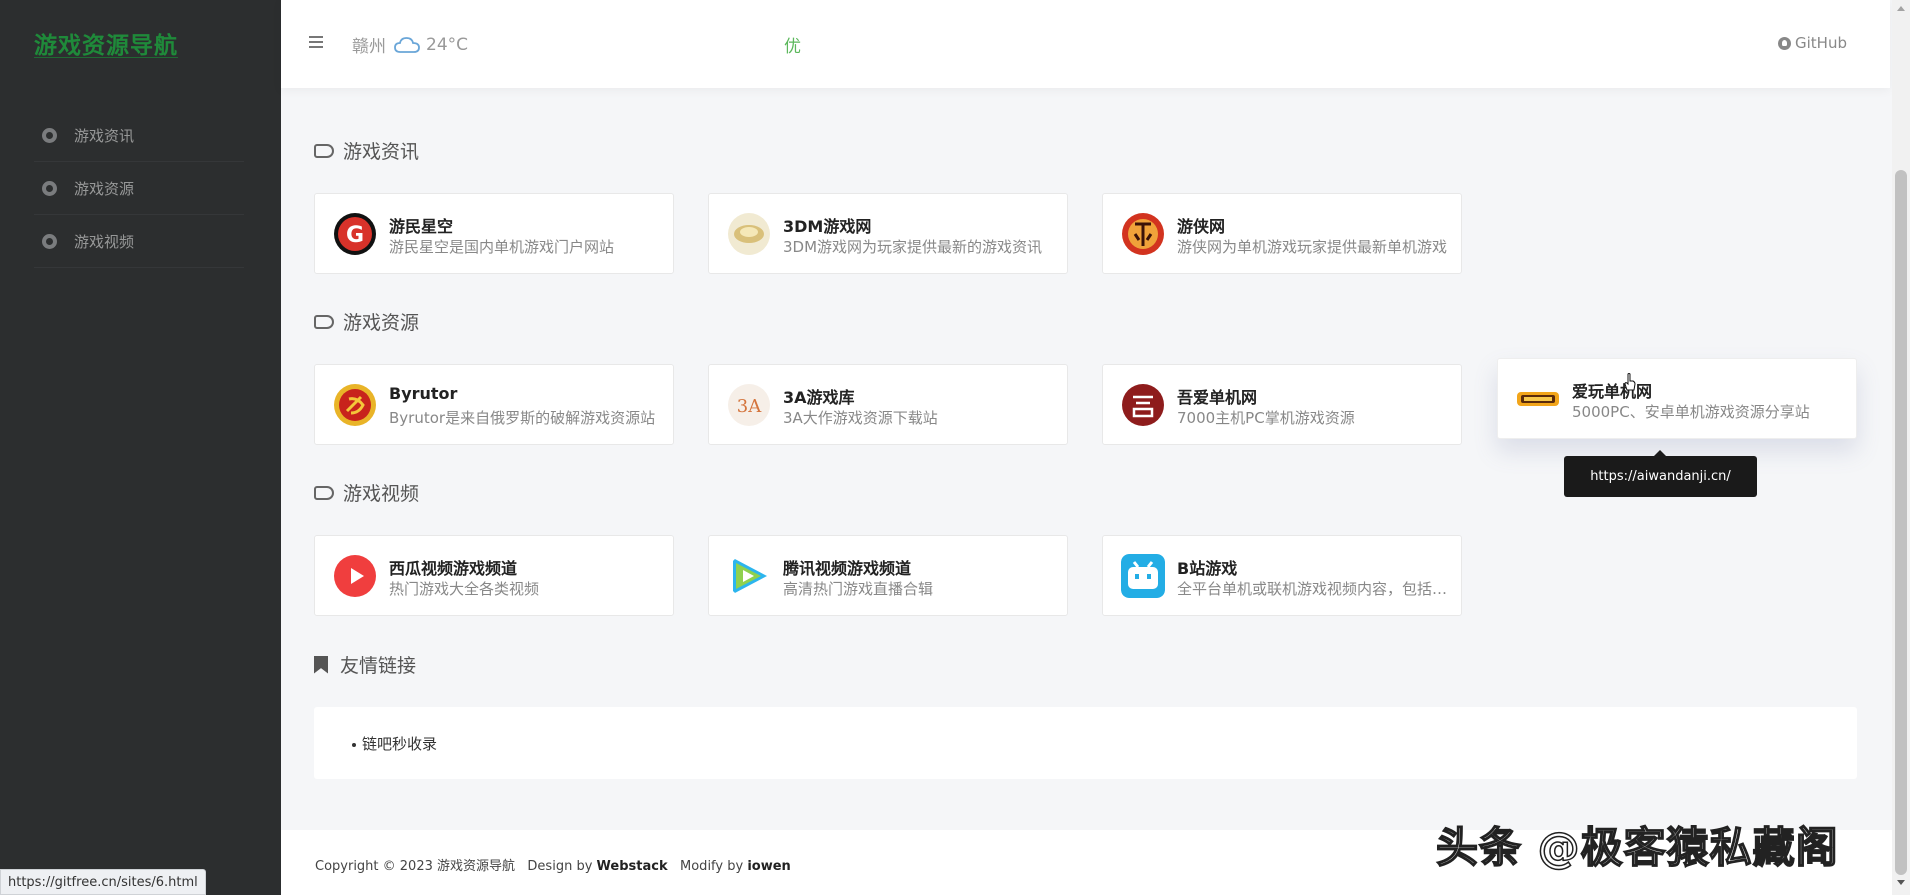 This screenshot has height=895, width=1910. Describe the element at coordinates (447, 44) in the screenshot. I see `weather-temperature: 24°C` at that location.